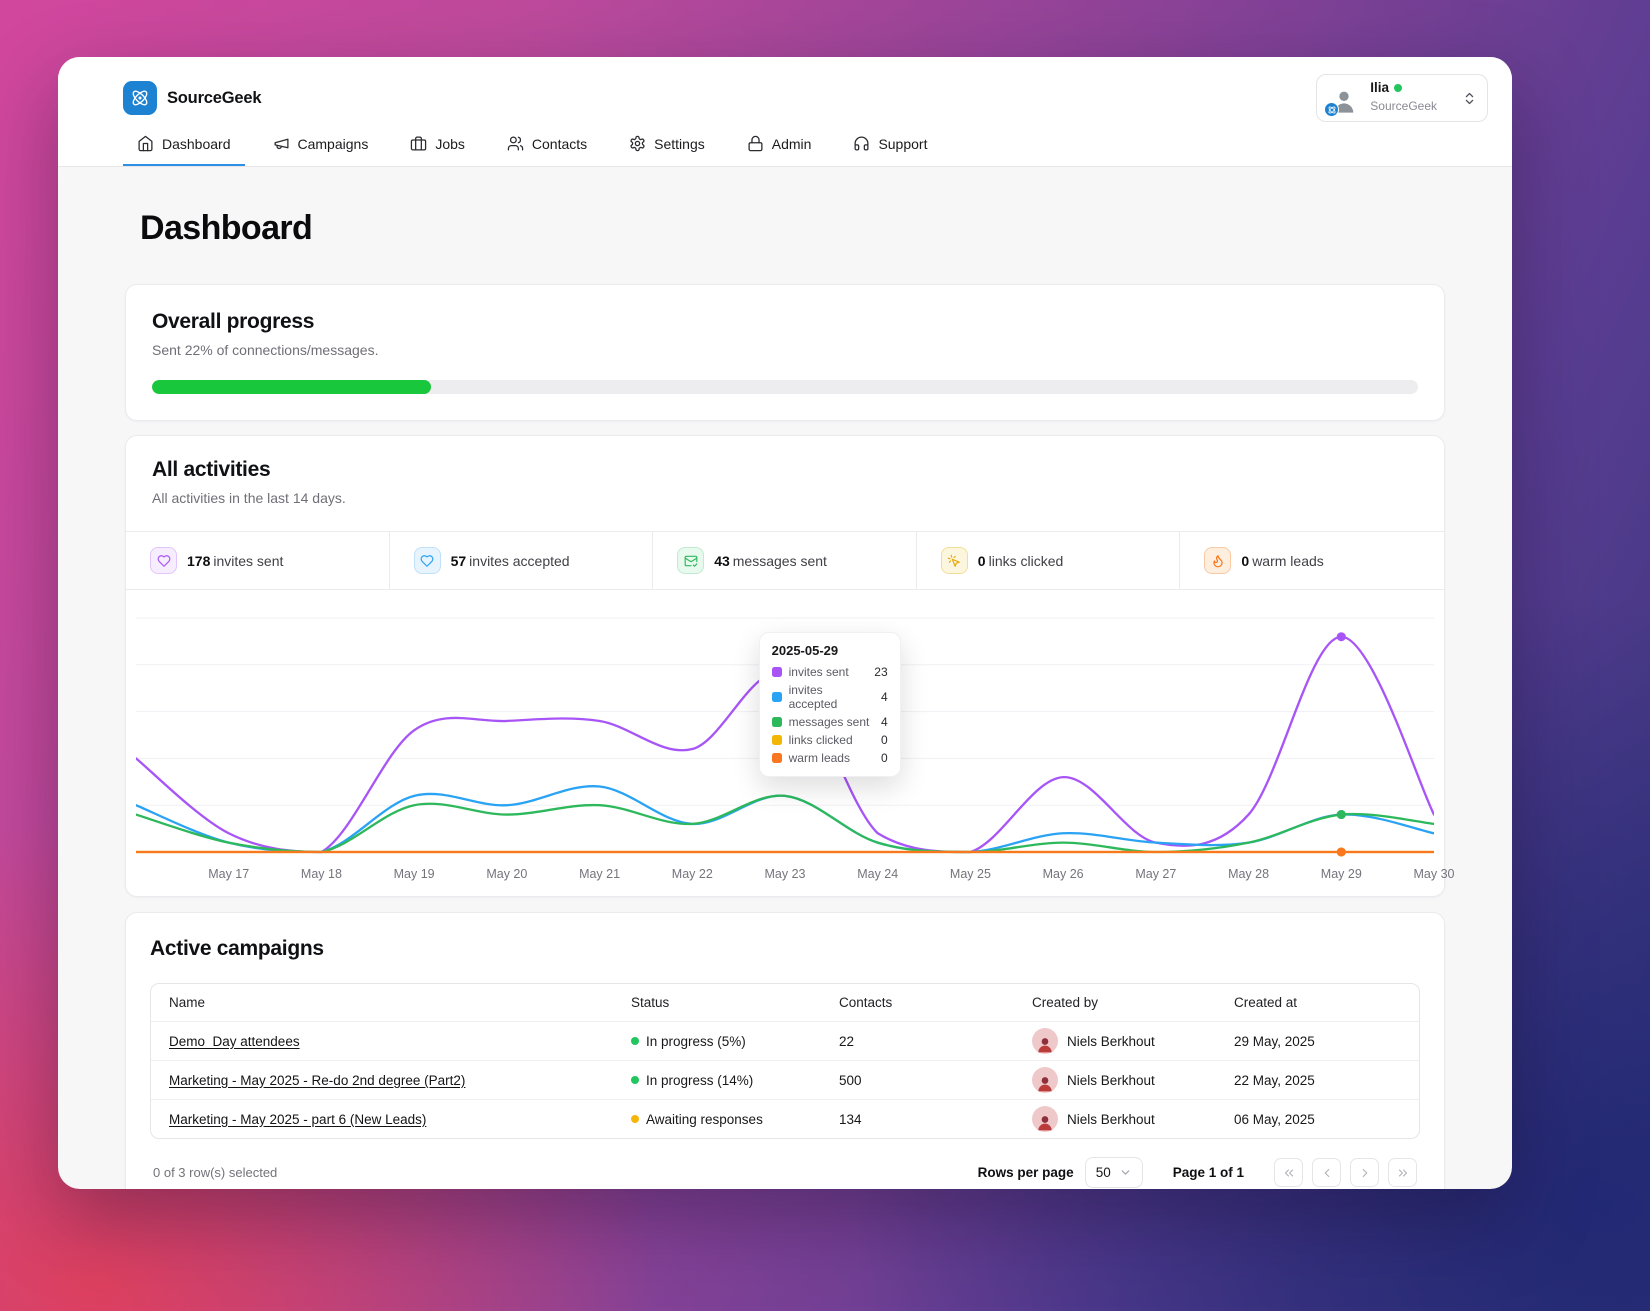  Describe the element at coordinates (321, 145) in the screenshot. I see `tab-campaigns: Campaigns` at that location.